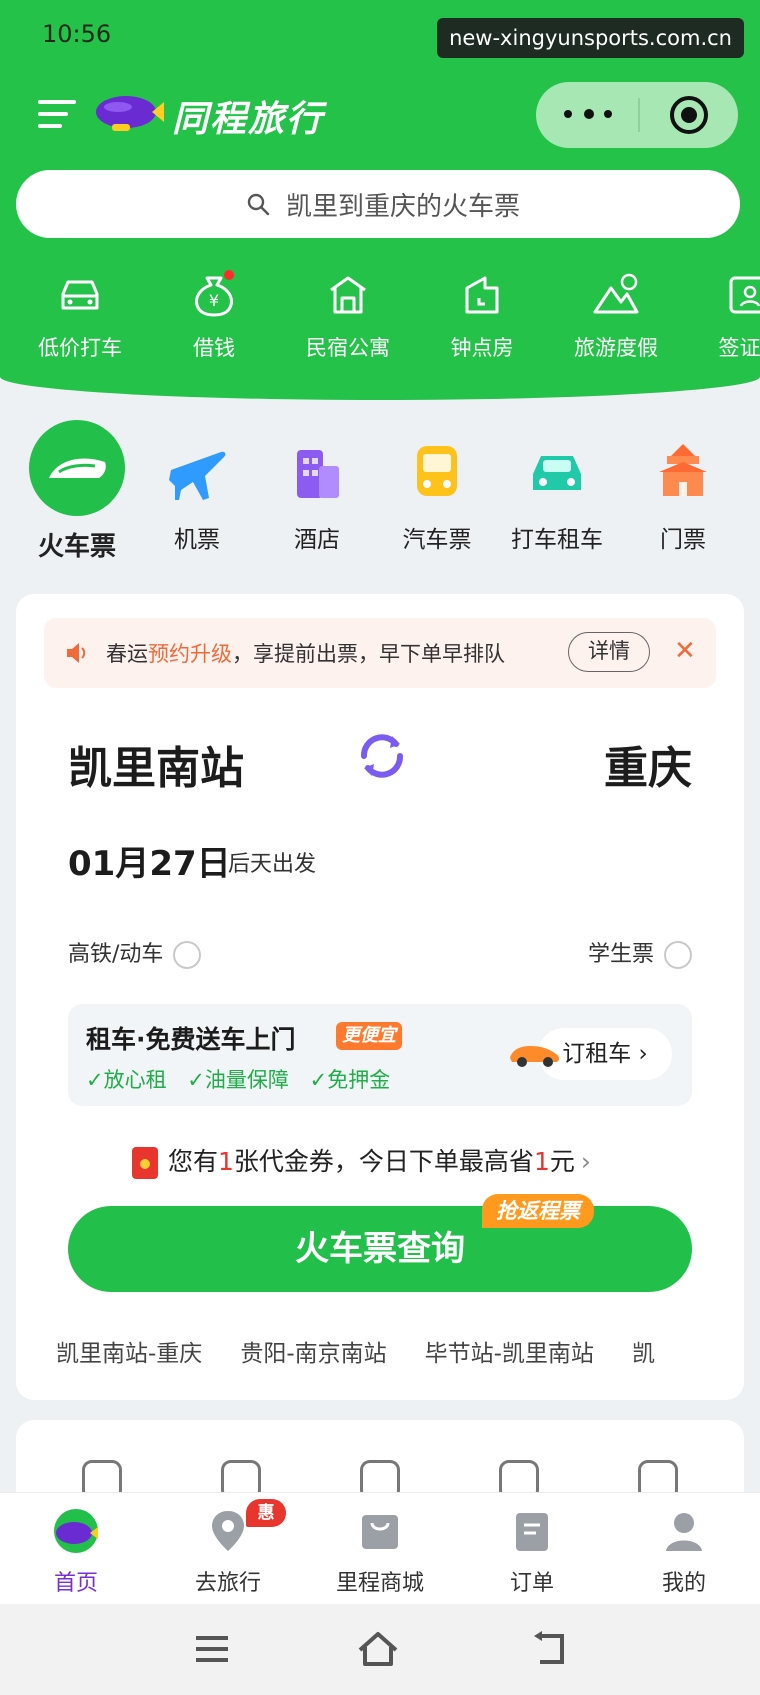  Describe the element at coordinates (683, 1583) in the screenshot. I see `tab-label: 我的` at that location.